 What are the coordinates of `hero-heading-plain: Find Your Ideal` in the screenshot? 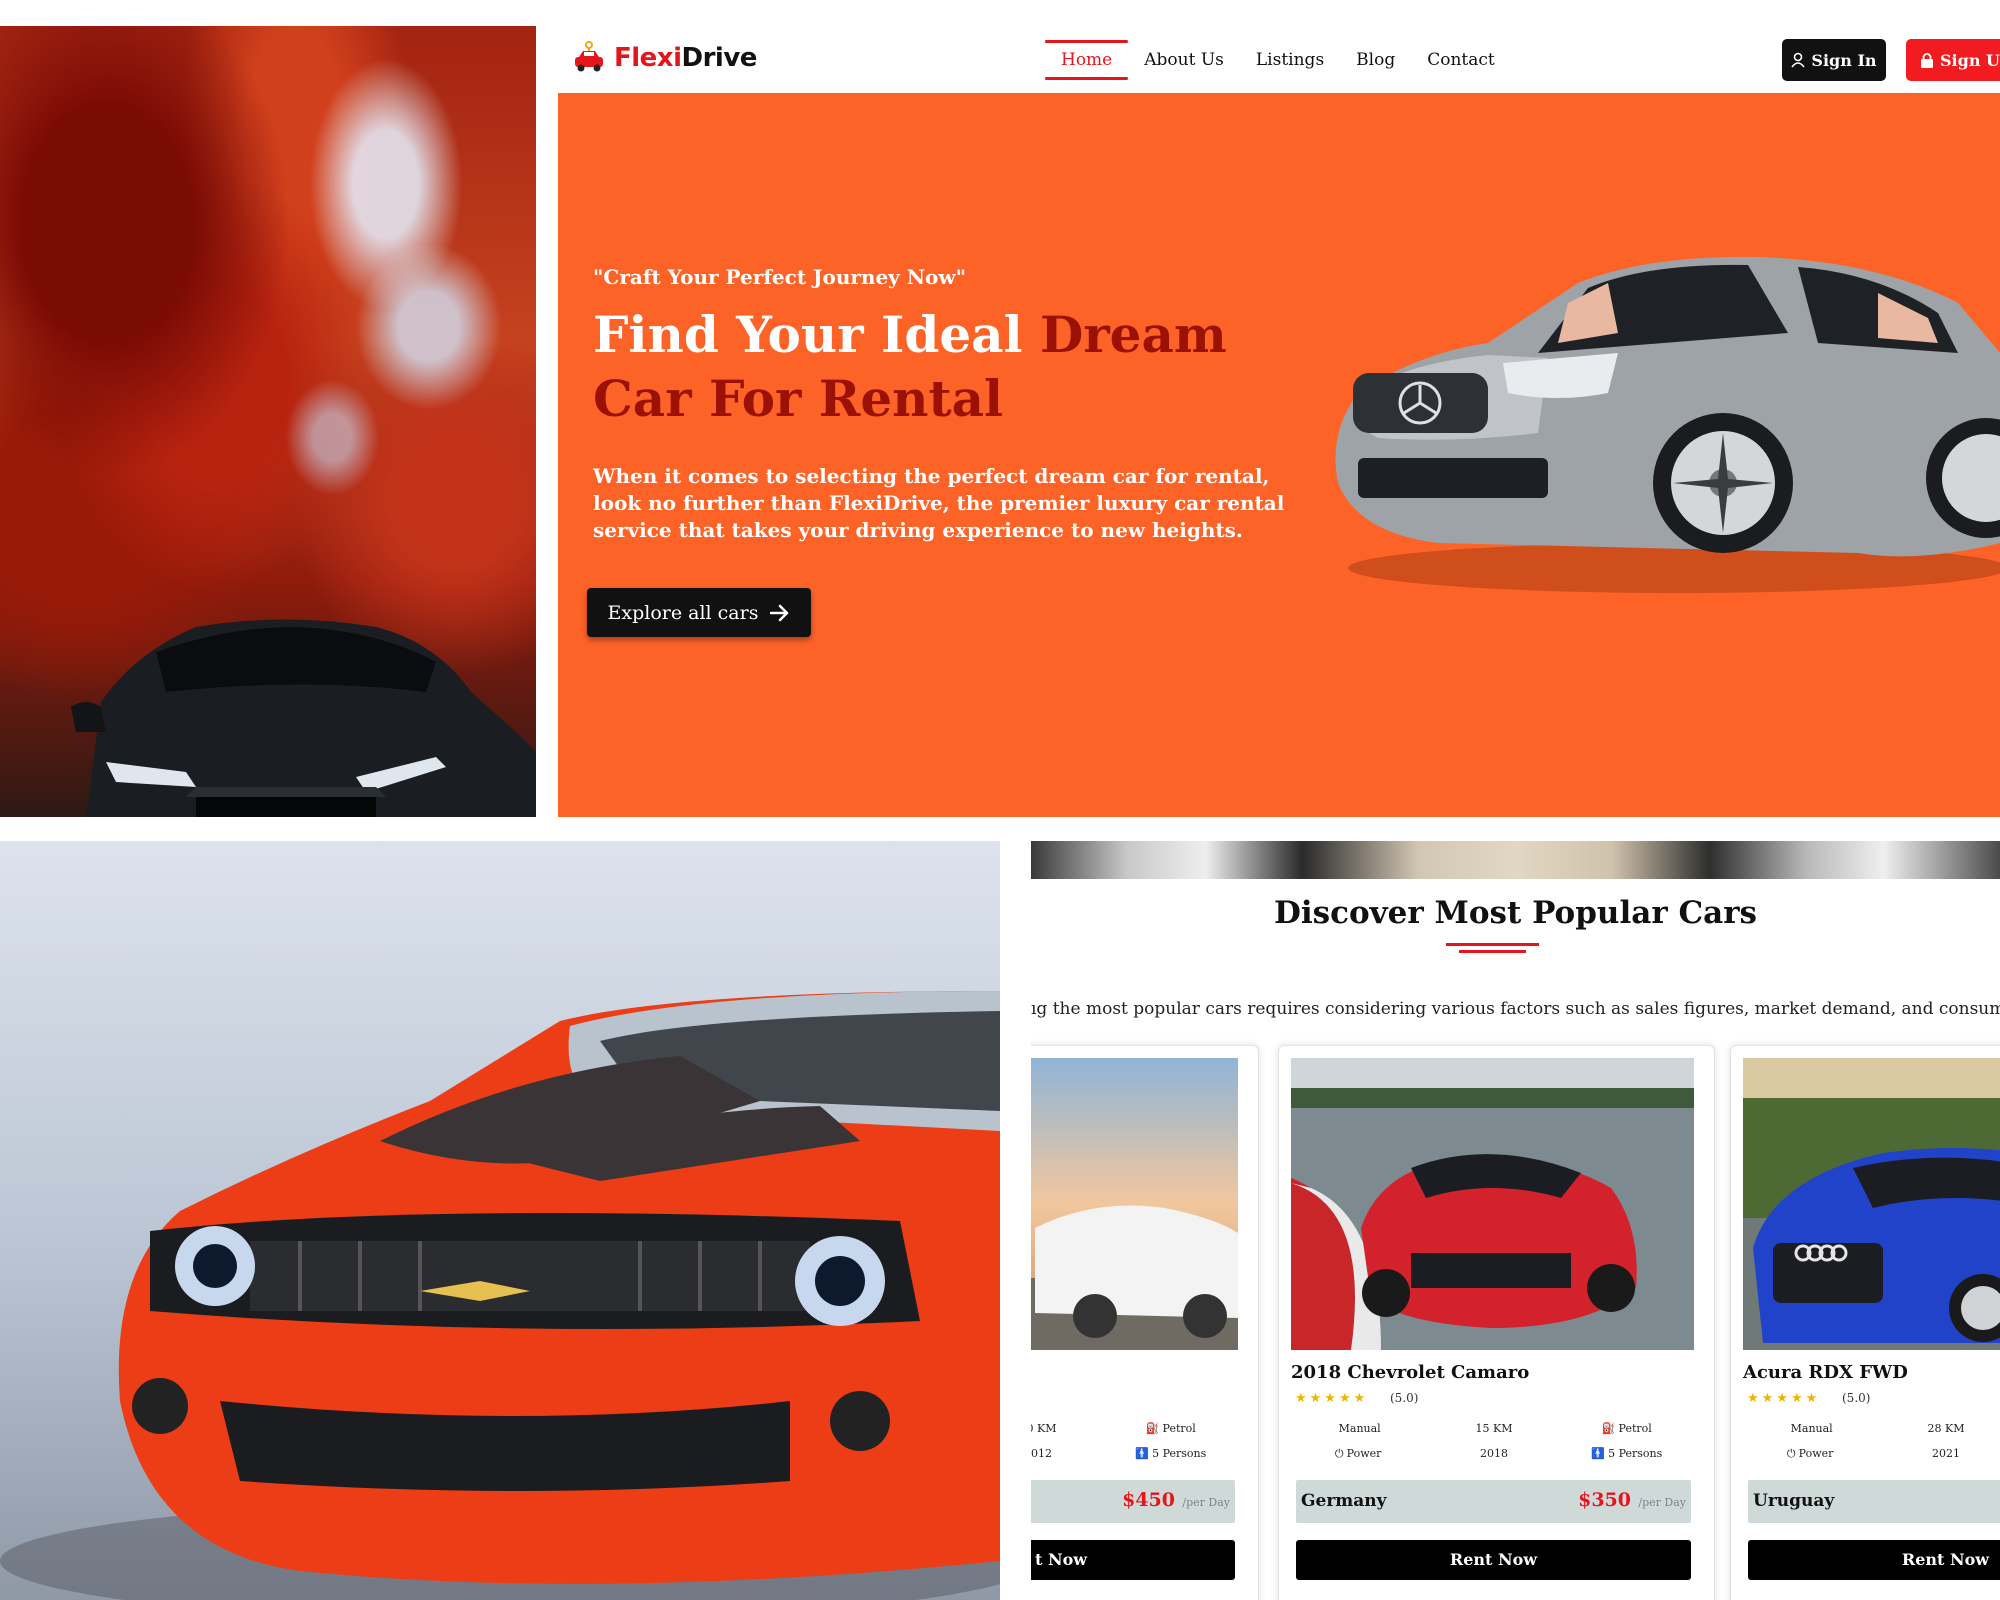 It's located at (816, 334).